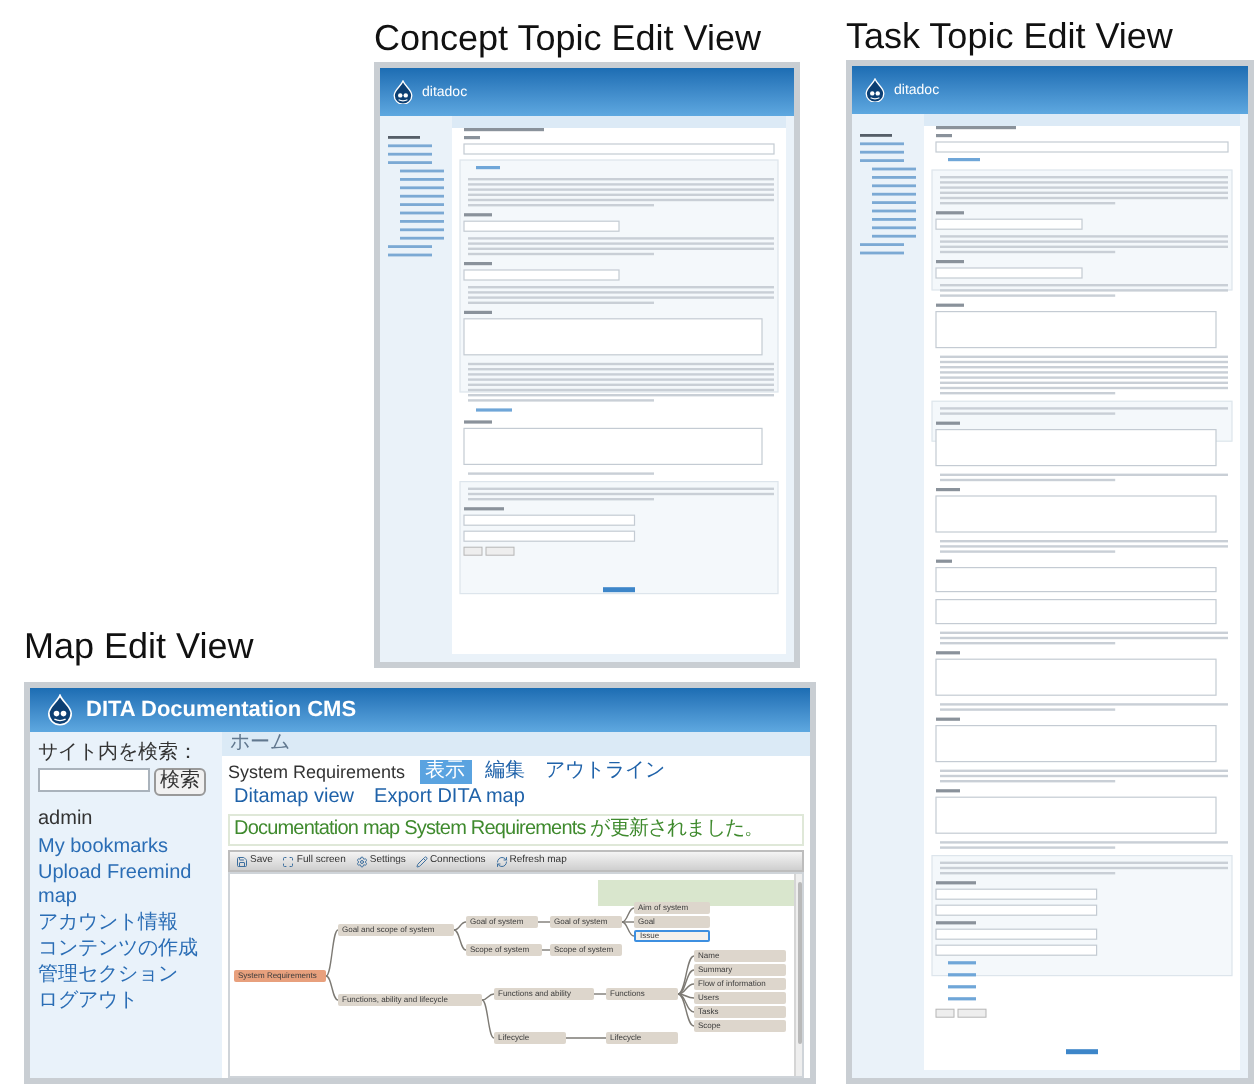 This screenshot has height=1084, width=1258. I want to click on page-tab: アウトライン, so click(605, 772).